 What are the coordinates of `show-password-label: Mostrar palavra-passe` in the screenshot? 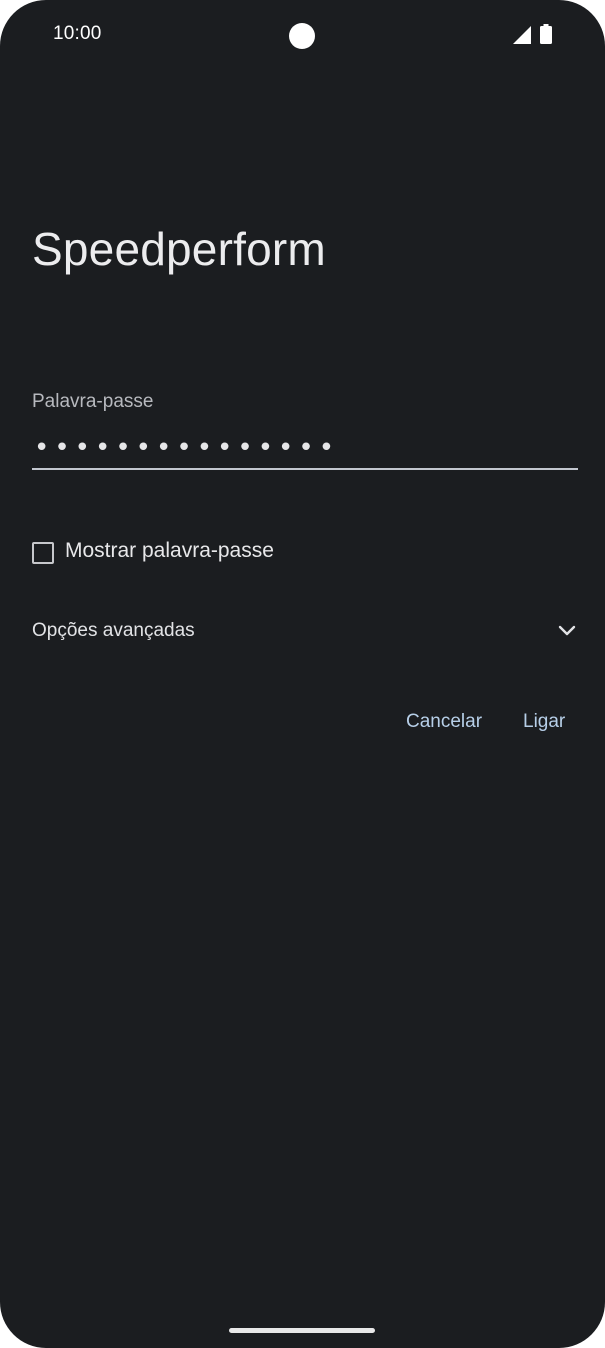 It's located at (169, 551).